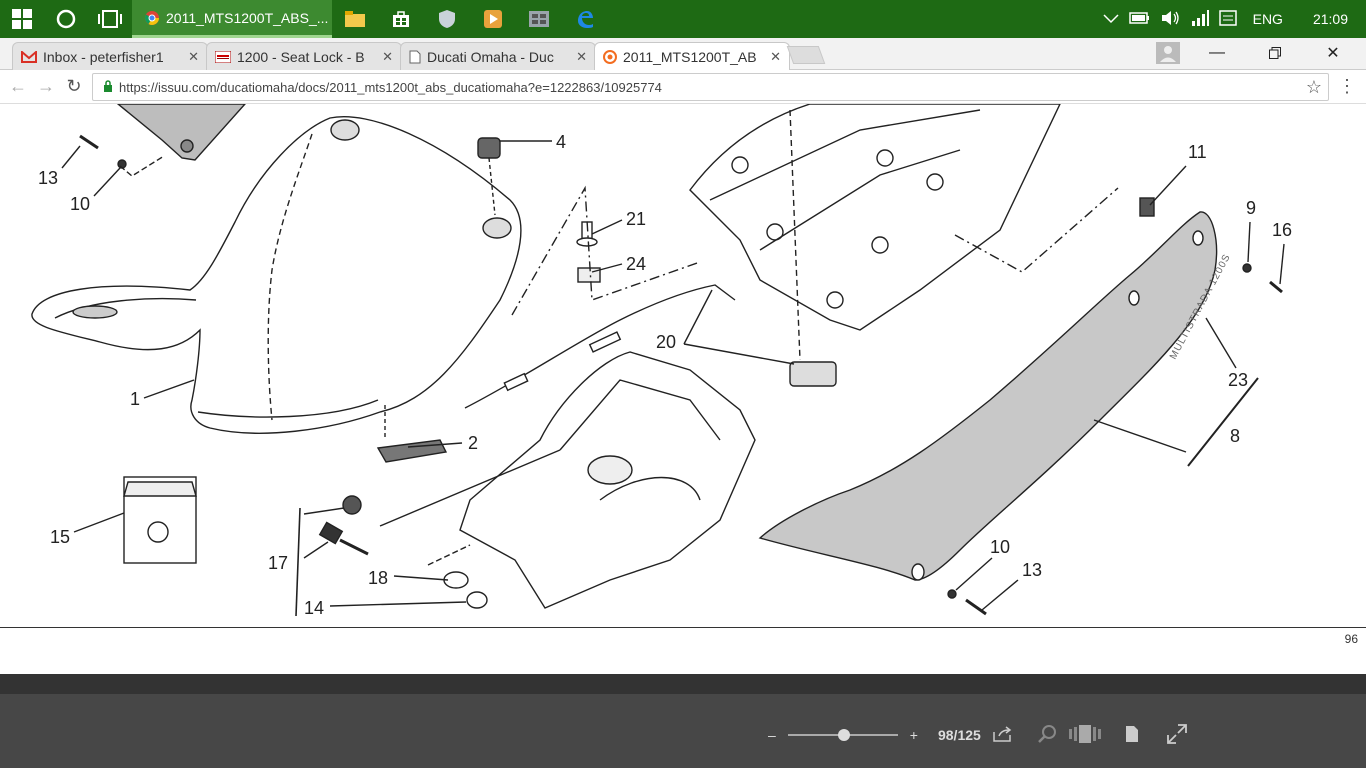 This screenshot has height=768, width=1366. I want to click on tab-label: Ducati Omaha - Duc, so click(490, 56).